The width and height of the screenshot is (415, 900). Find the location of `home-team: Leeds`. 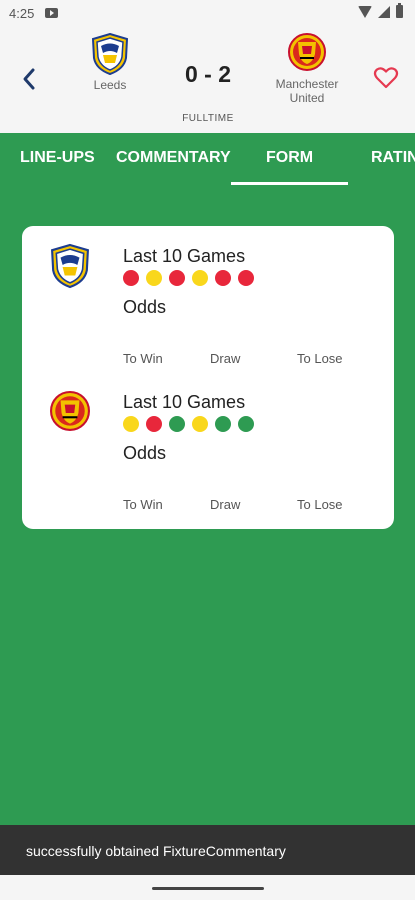

home-team: Leeds is located at coordinates (110, 62).